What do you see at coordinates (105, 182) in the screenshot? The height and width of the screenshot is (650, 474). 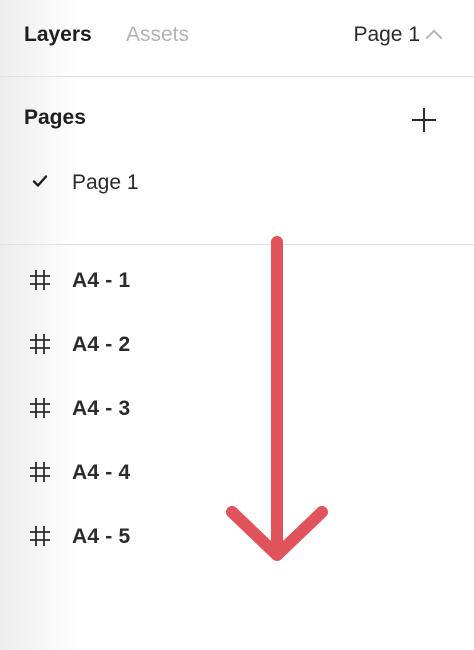 I see `page-list-item-label: Page 1` at bounding box center [105, 182].